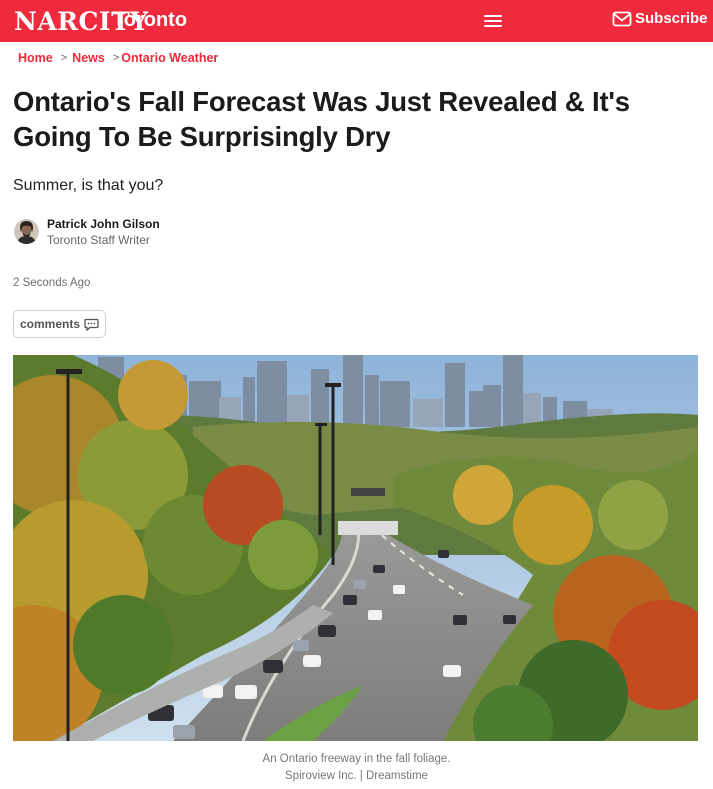  I want to click on subscribe-button: Subscribe, so click(660, 18).